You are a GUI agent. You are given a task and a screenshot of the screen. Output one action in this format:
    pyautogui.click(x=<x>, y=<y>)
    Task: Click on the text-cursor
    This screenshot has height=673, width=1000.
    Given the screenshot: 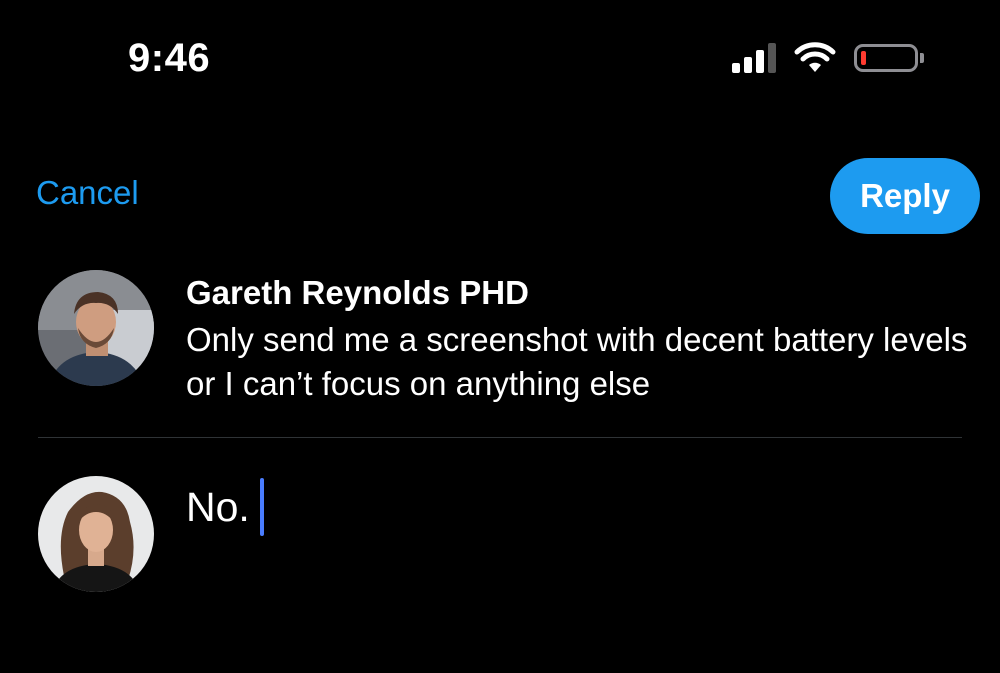 What is the action you would take?
    pyautogui.click(x=261, y=507)
    